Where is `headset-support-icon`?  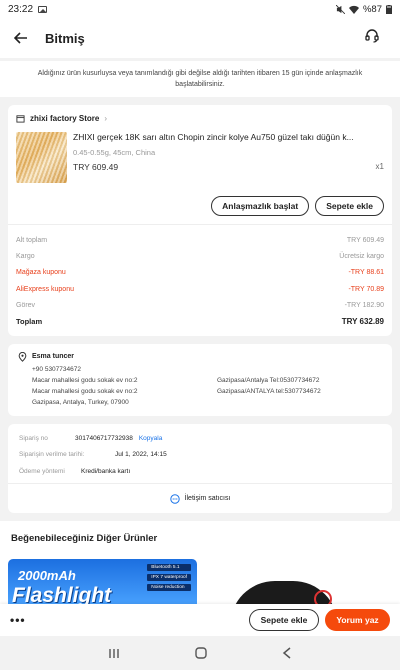 headset-support-icon is located at coordinates (372, 36).